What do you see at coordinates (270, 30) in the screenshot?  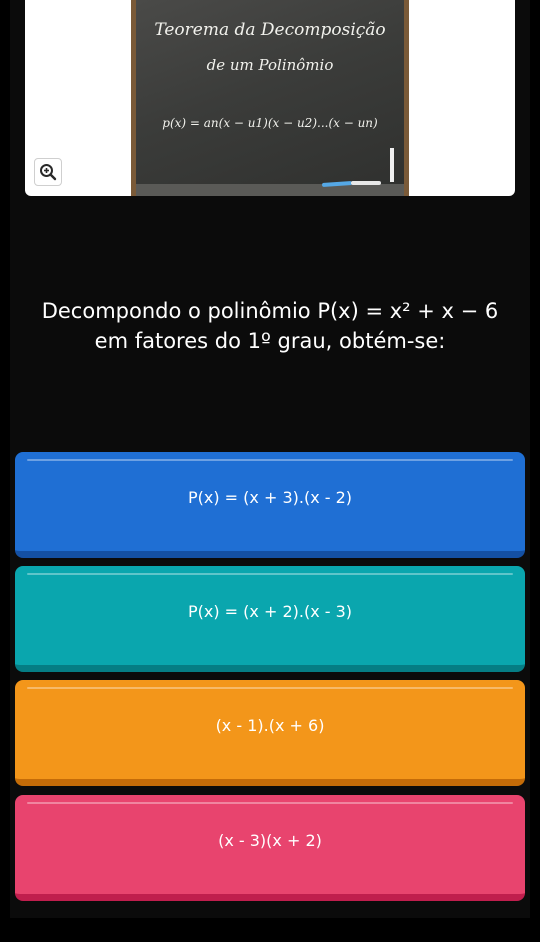 I see `blackboard-title: Teorema da Decomposição` at bounding box center [270, 30].